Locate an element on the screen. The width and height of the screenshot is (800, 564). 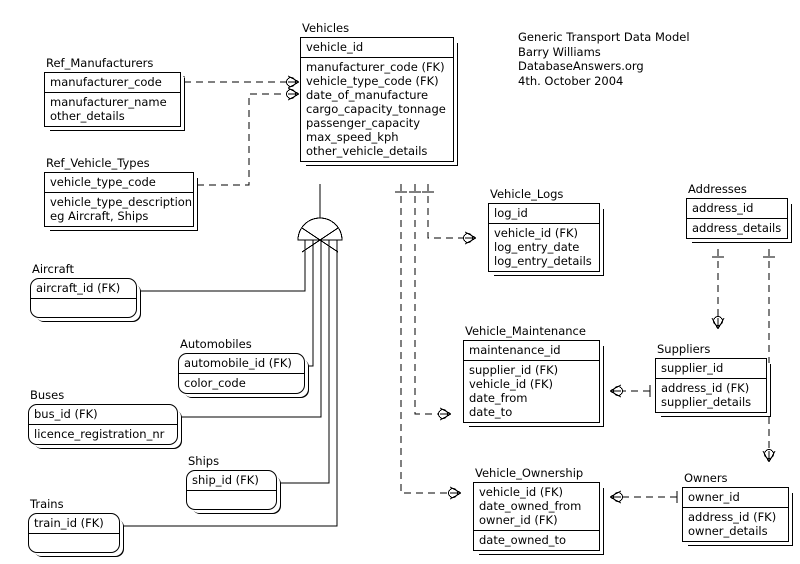
field: aircraft_id (FK) is located at coordinates (78, 288).